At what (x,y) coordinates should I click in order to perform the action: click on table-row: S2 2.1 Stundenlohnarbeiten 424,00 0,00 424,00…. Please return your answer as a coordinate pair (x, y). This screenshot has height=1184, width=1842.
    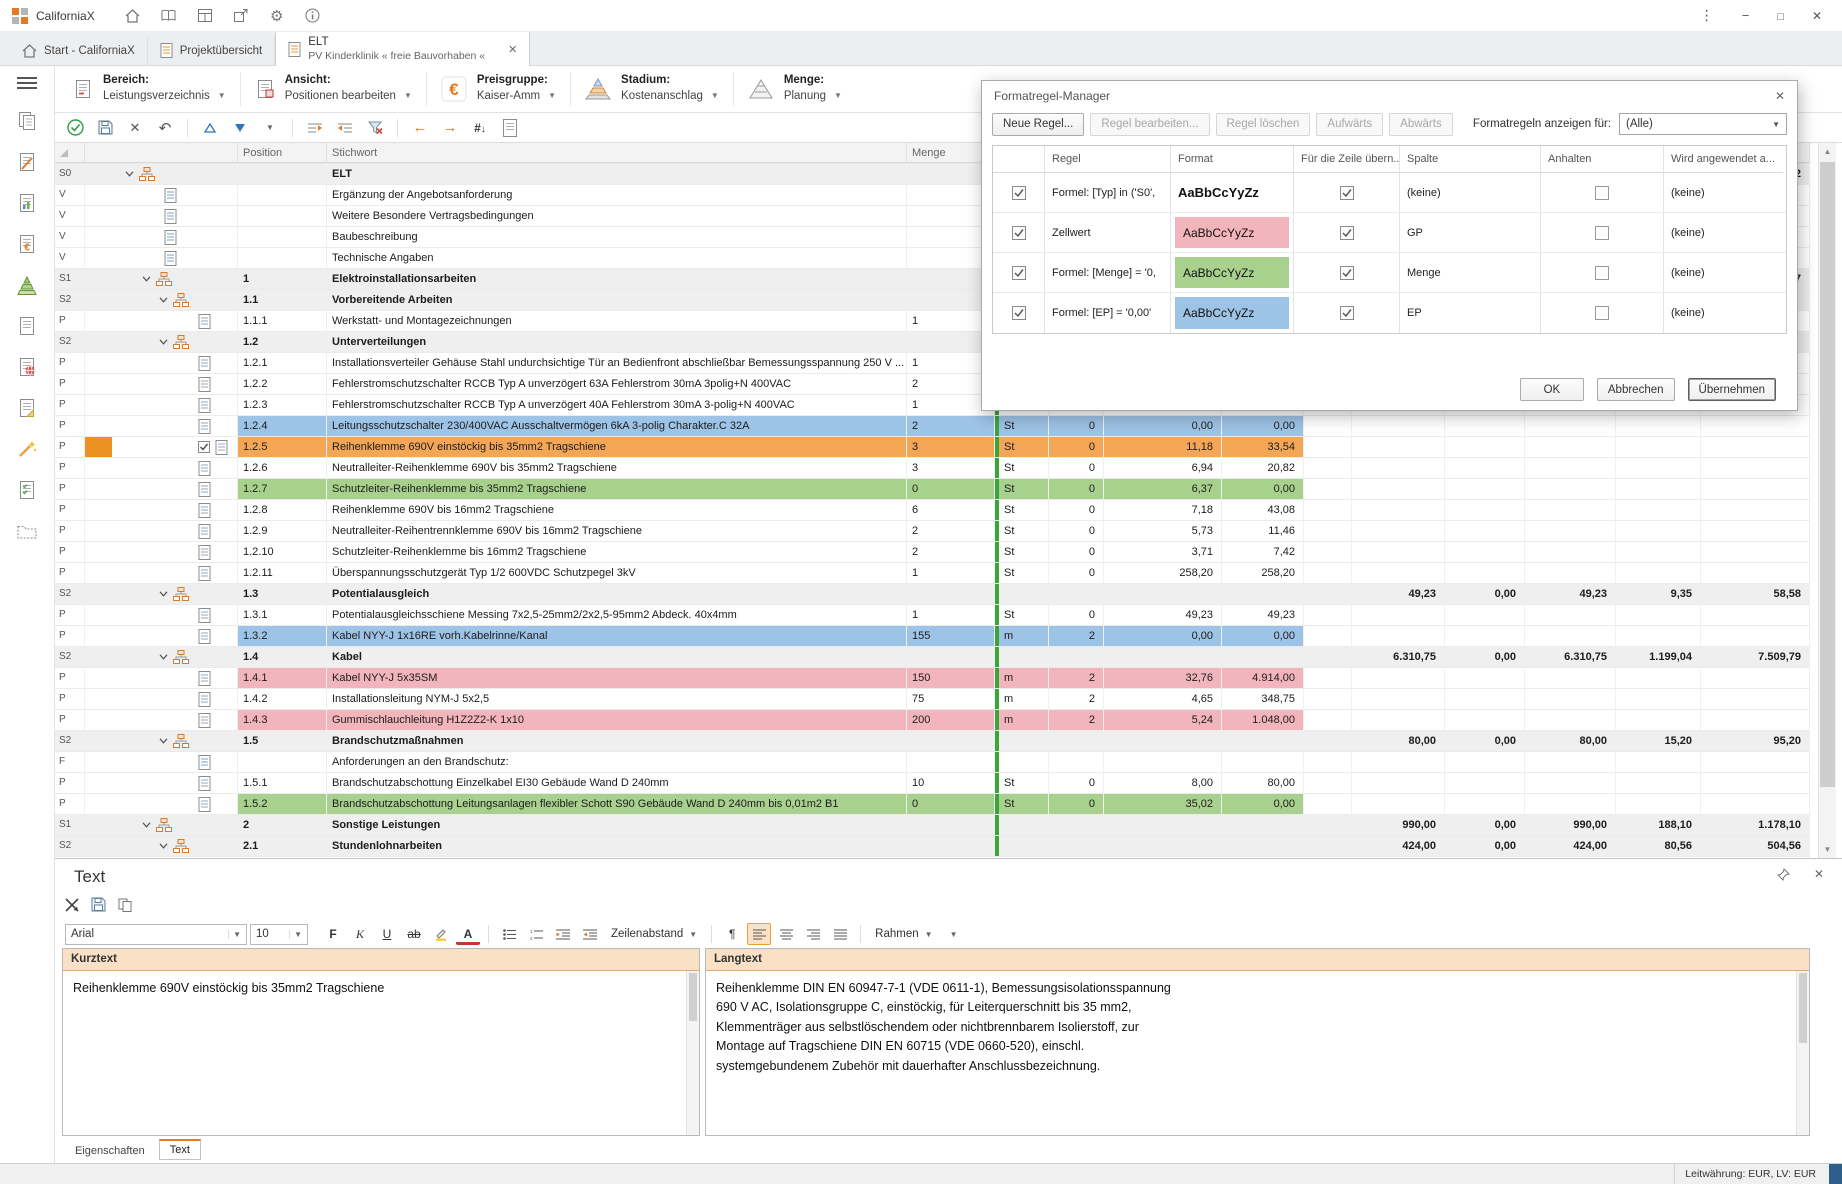
    Looking at the image, I should click on (932, 846).